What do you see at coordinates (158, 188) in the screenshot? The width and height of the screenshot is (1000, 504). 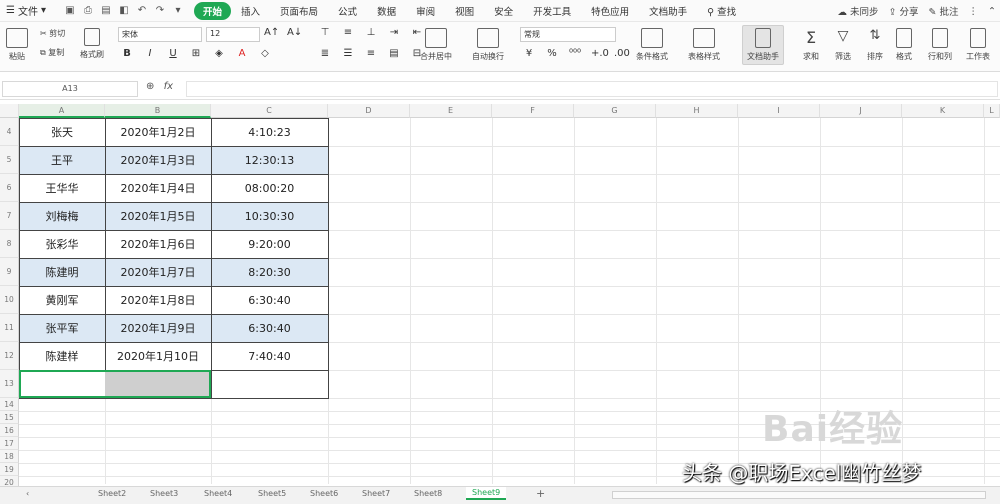 I see `cell-date: 2020年1月4日` at bounding box center [158, 188].